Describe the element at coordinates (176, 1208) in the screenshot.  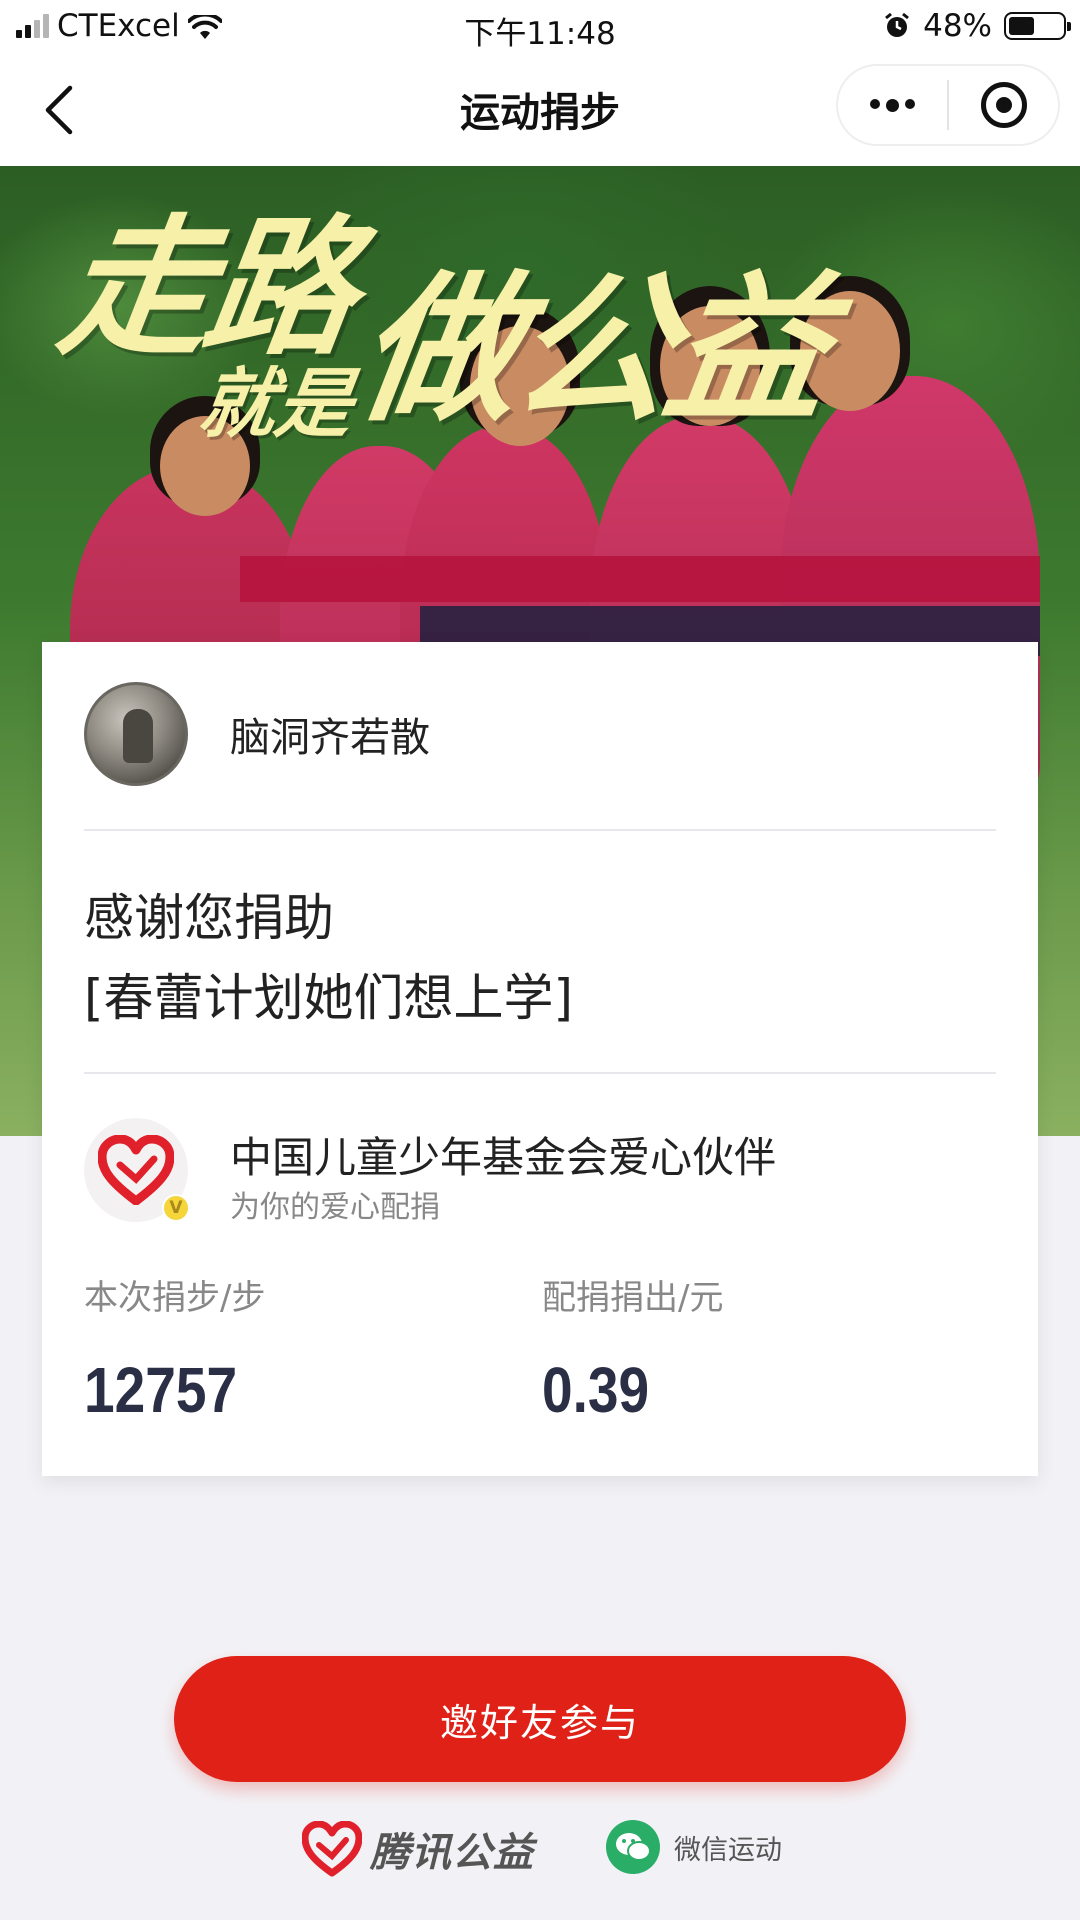
I see `verified-badge: V` at that location.